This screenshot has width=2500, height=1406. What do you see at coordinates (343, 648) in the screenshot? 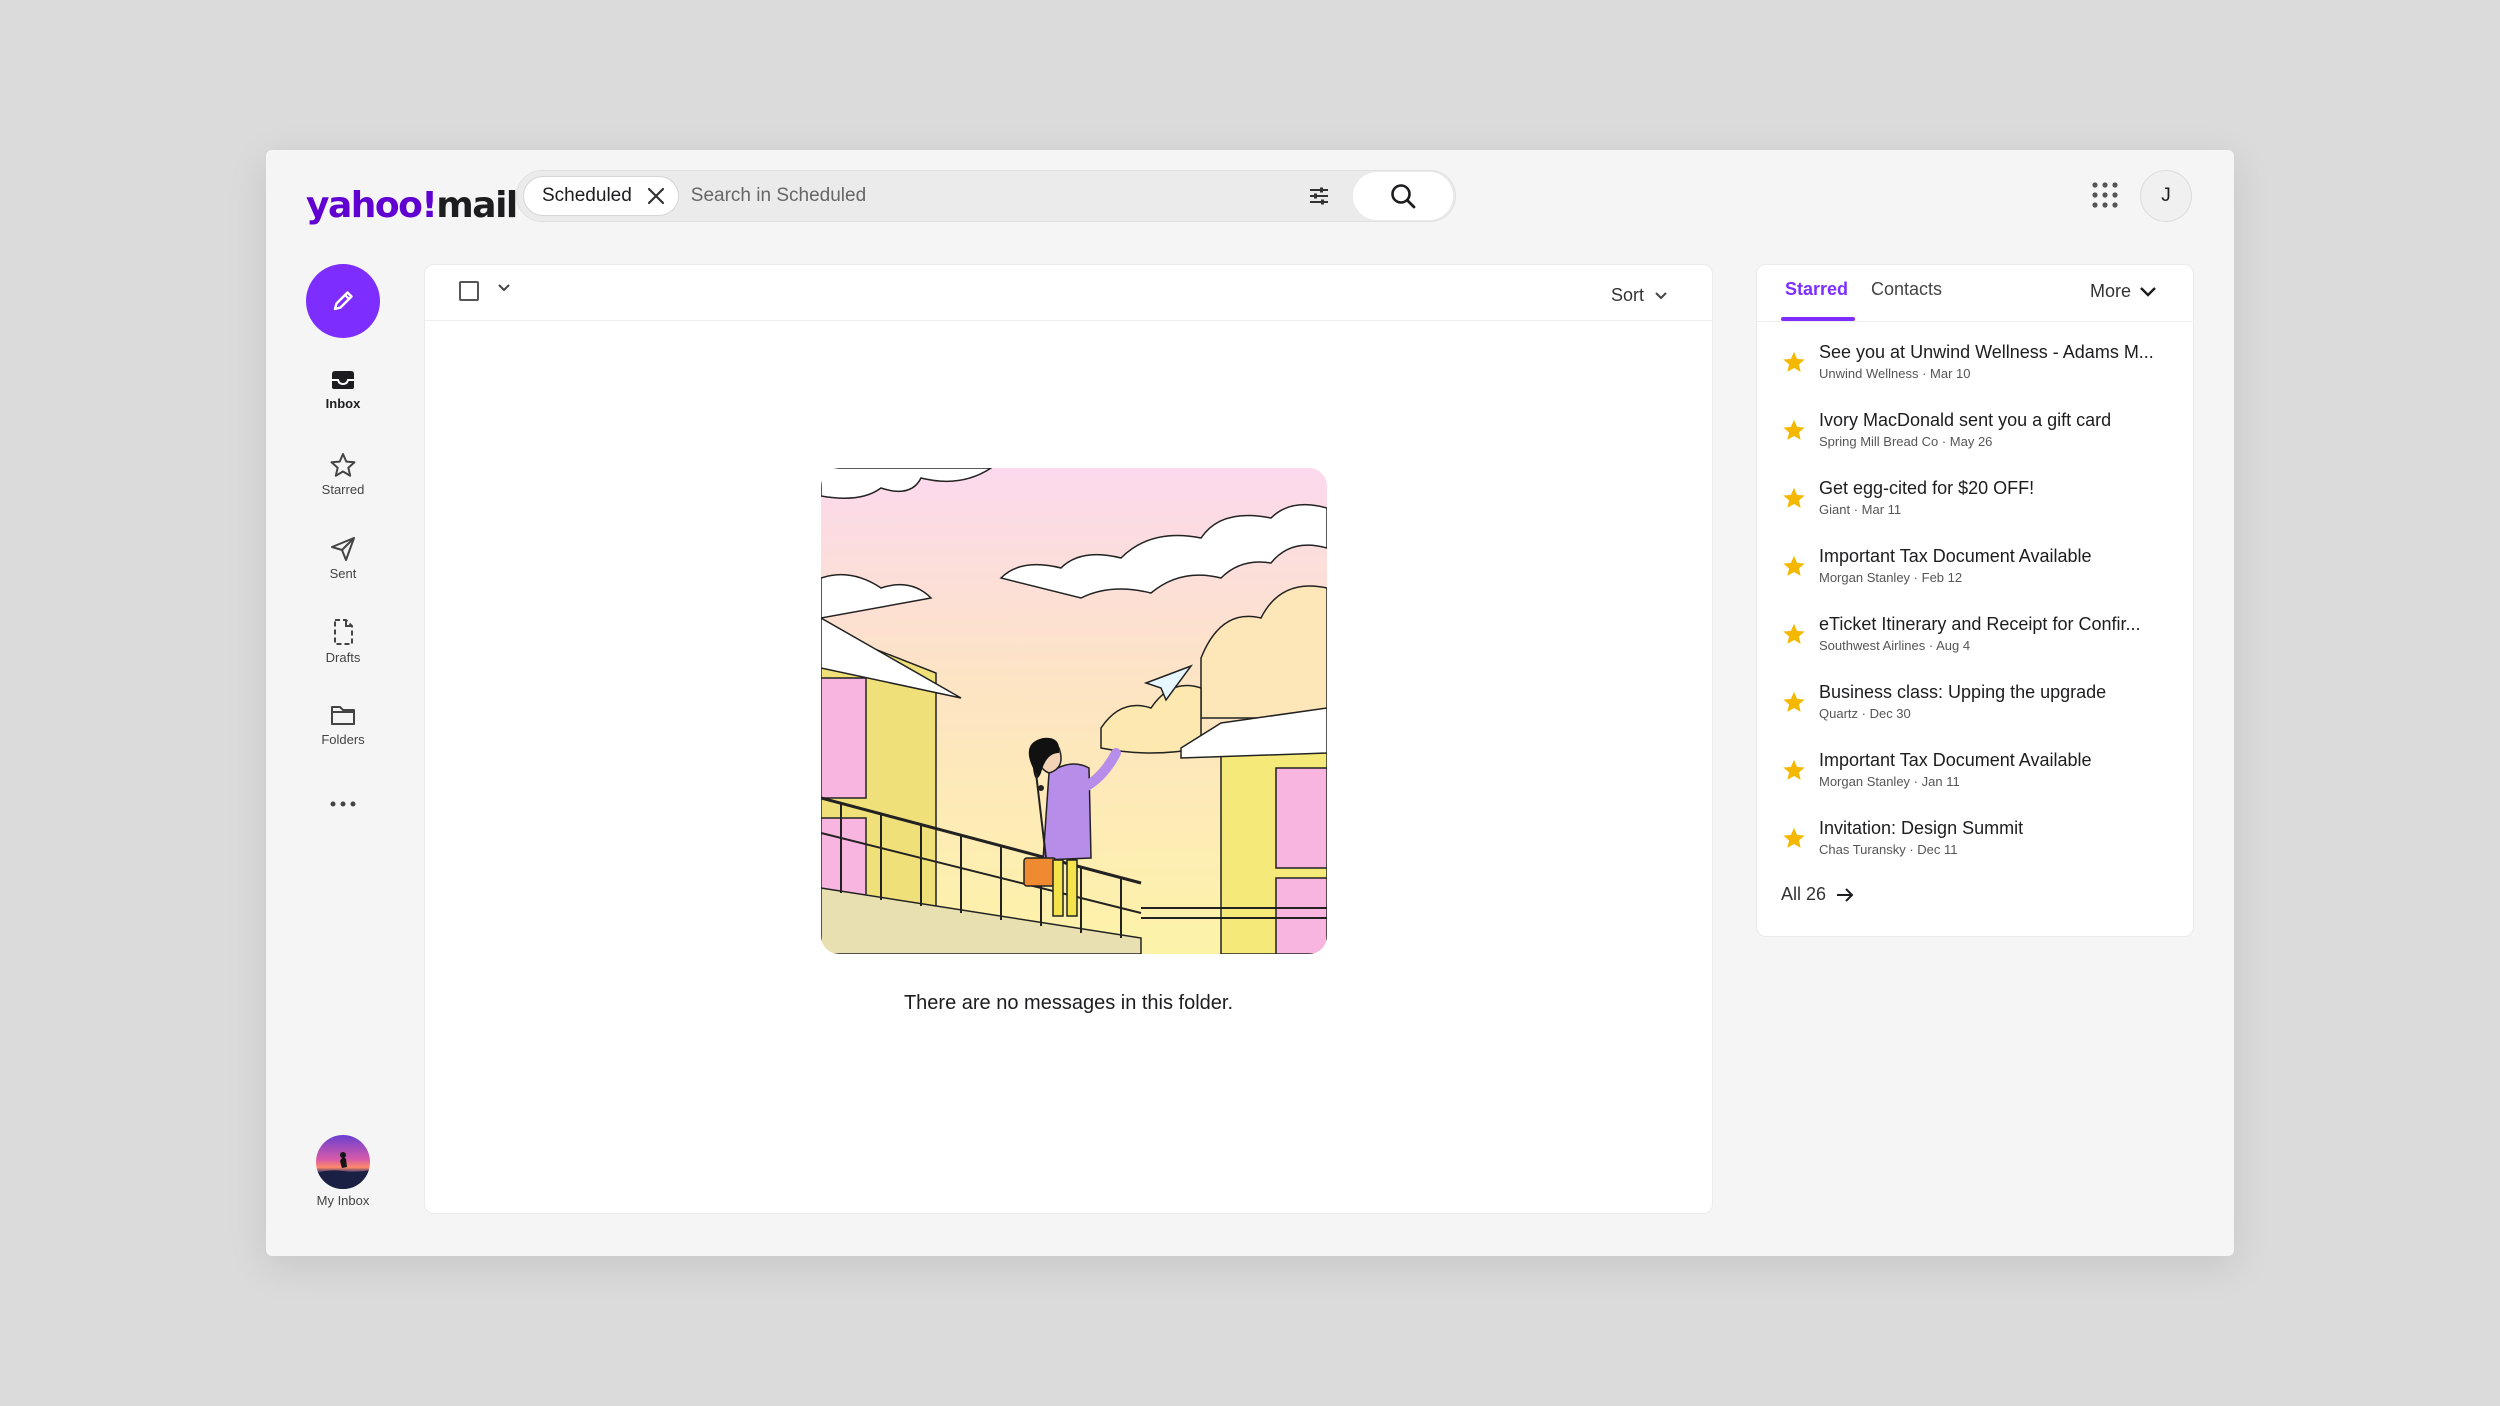
I see `nav-item-drafts: Drafts` at bounding box center [343, 648].